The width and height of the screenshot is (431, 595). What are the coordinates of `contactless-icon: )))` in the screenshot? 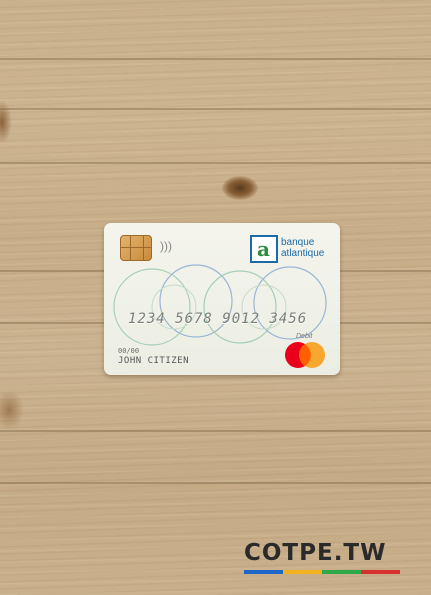 It's located at (166, 246).